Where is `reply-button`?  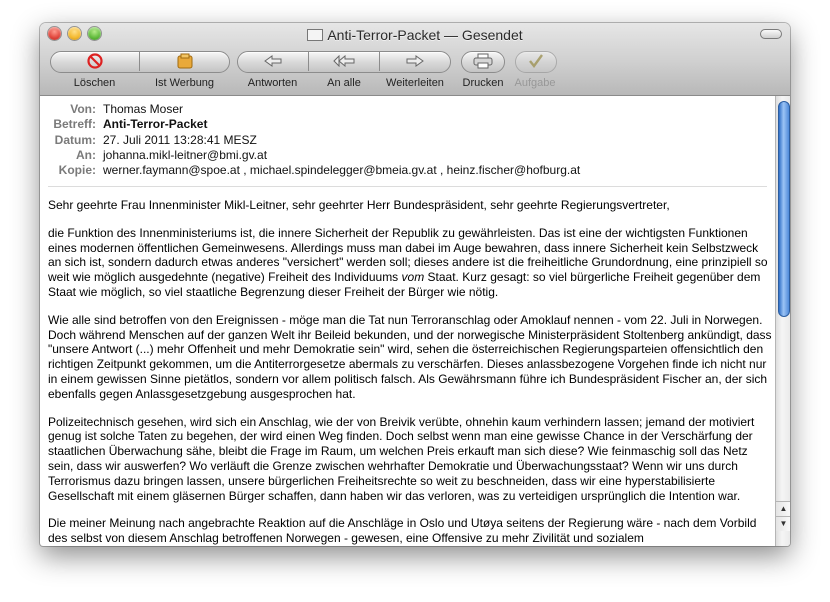 reply-button is located at coordinates (272, 61).